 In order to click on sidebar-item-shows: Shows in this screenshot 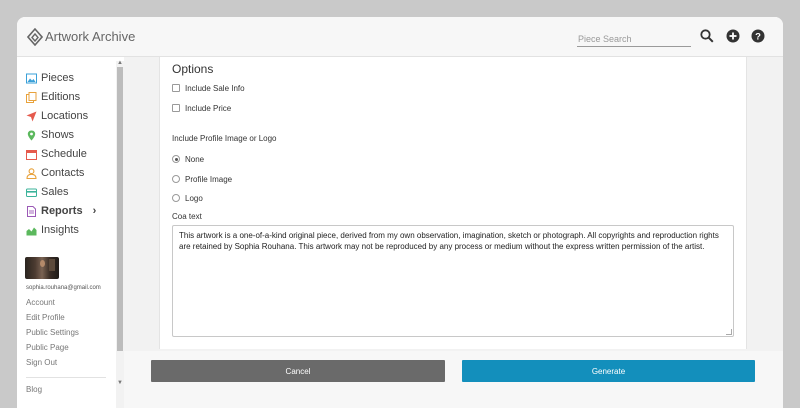, I will do `click(50, 135)`.